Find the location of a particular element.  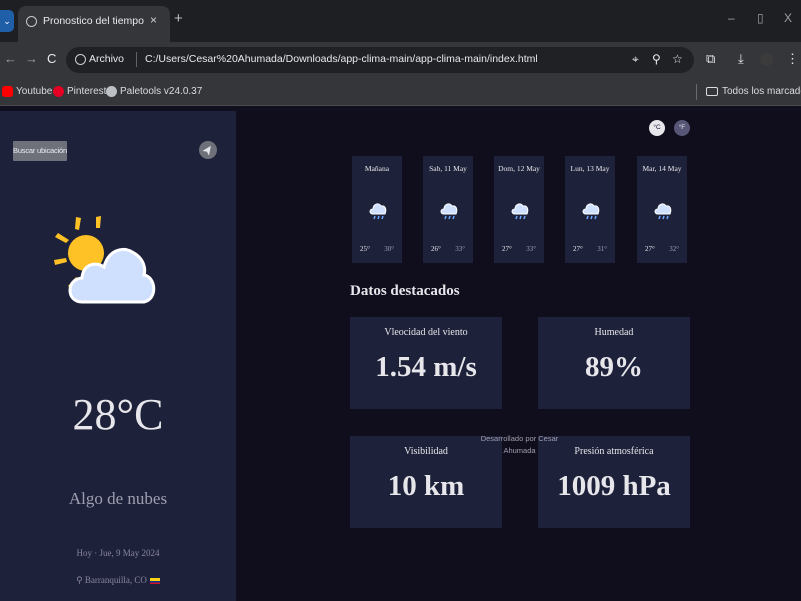

gps-icon is located at coordinates (206, 150).